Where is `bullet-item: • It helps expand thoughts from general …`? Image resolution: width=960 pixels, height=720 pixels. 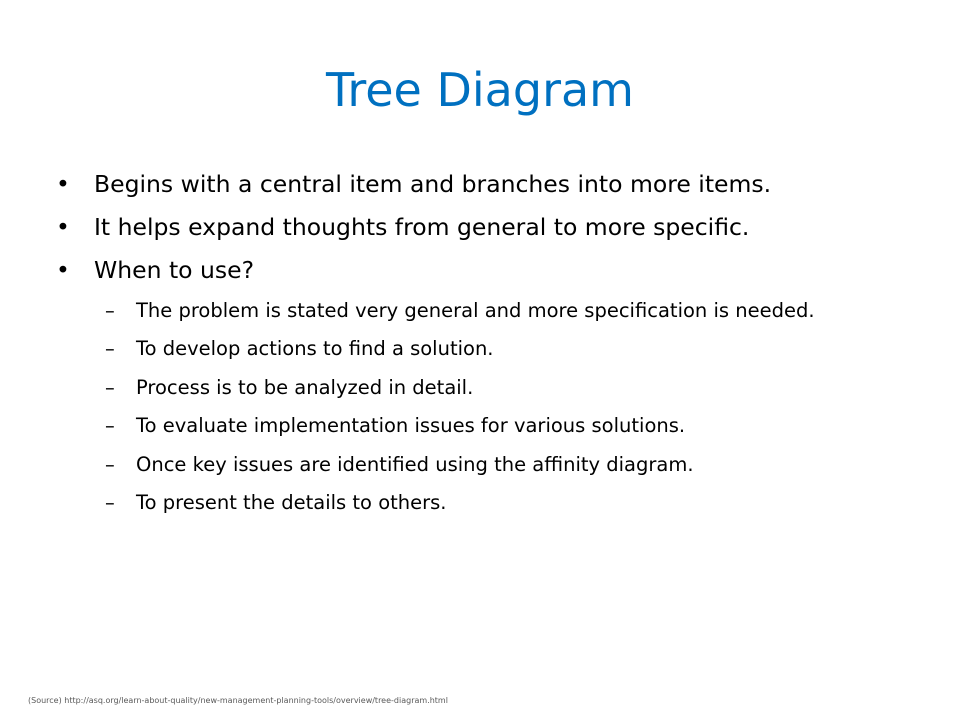
bullet-item: • It helps expand thoughts from general … is located at coordinates (491, 227).